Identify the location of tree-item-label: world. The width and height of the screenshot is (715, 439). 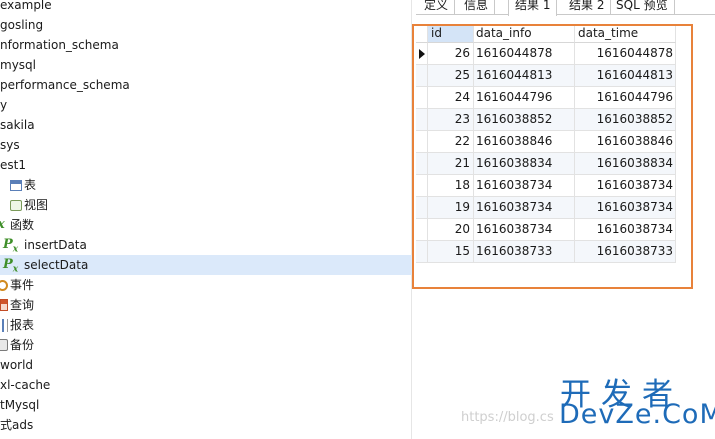
(17, 365).